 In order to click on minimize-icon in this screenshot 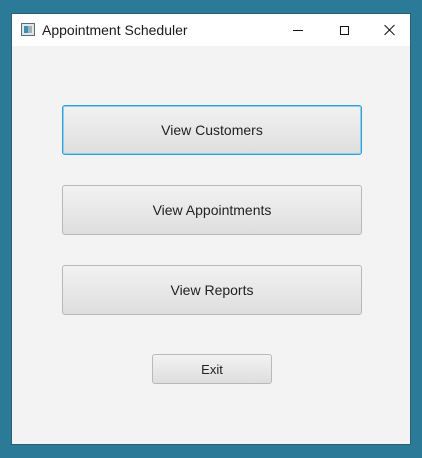, I will do `click(298, 30)`.